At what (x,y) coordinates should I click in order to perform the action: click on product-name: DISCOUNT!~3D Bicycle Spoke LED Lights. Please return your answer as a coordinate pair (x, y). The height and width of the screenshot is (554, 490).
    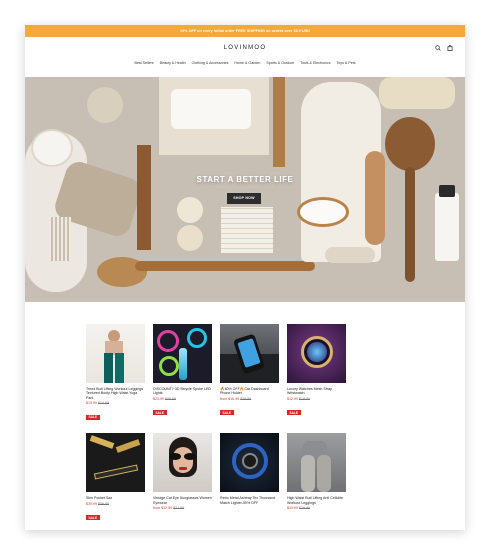
    Looking at the image, I should click on (182, 391).